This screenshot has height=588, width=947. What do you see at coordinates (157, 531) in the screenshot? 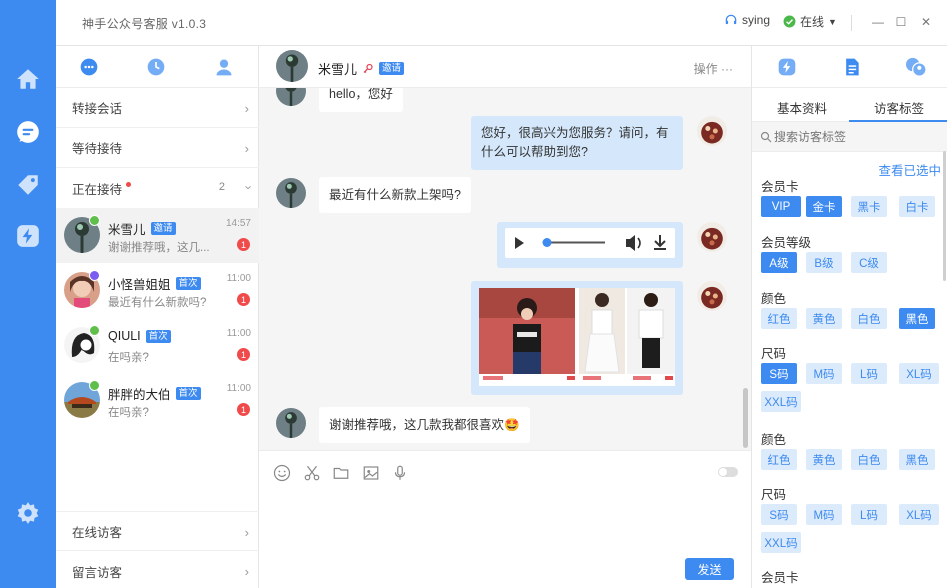
I see `online-visitors-row: 在线访客 ›` at bounding box center [157, 531].